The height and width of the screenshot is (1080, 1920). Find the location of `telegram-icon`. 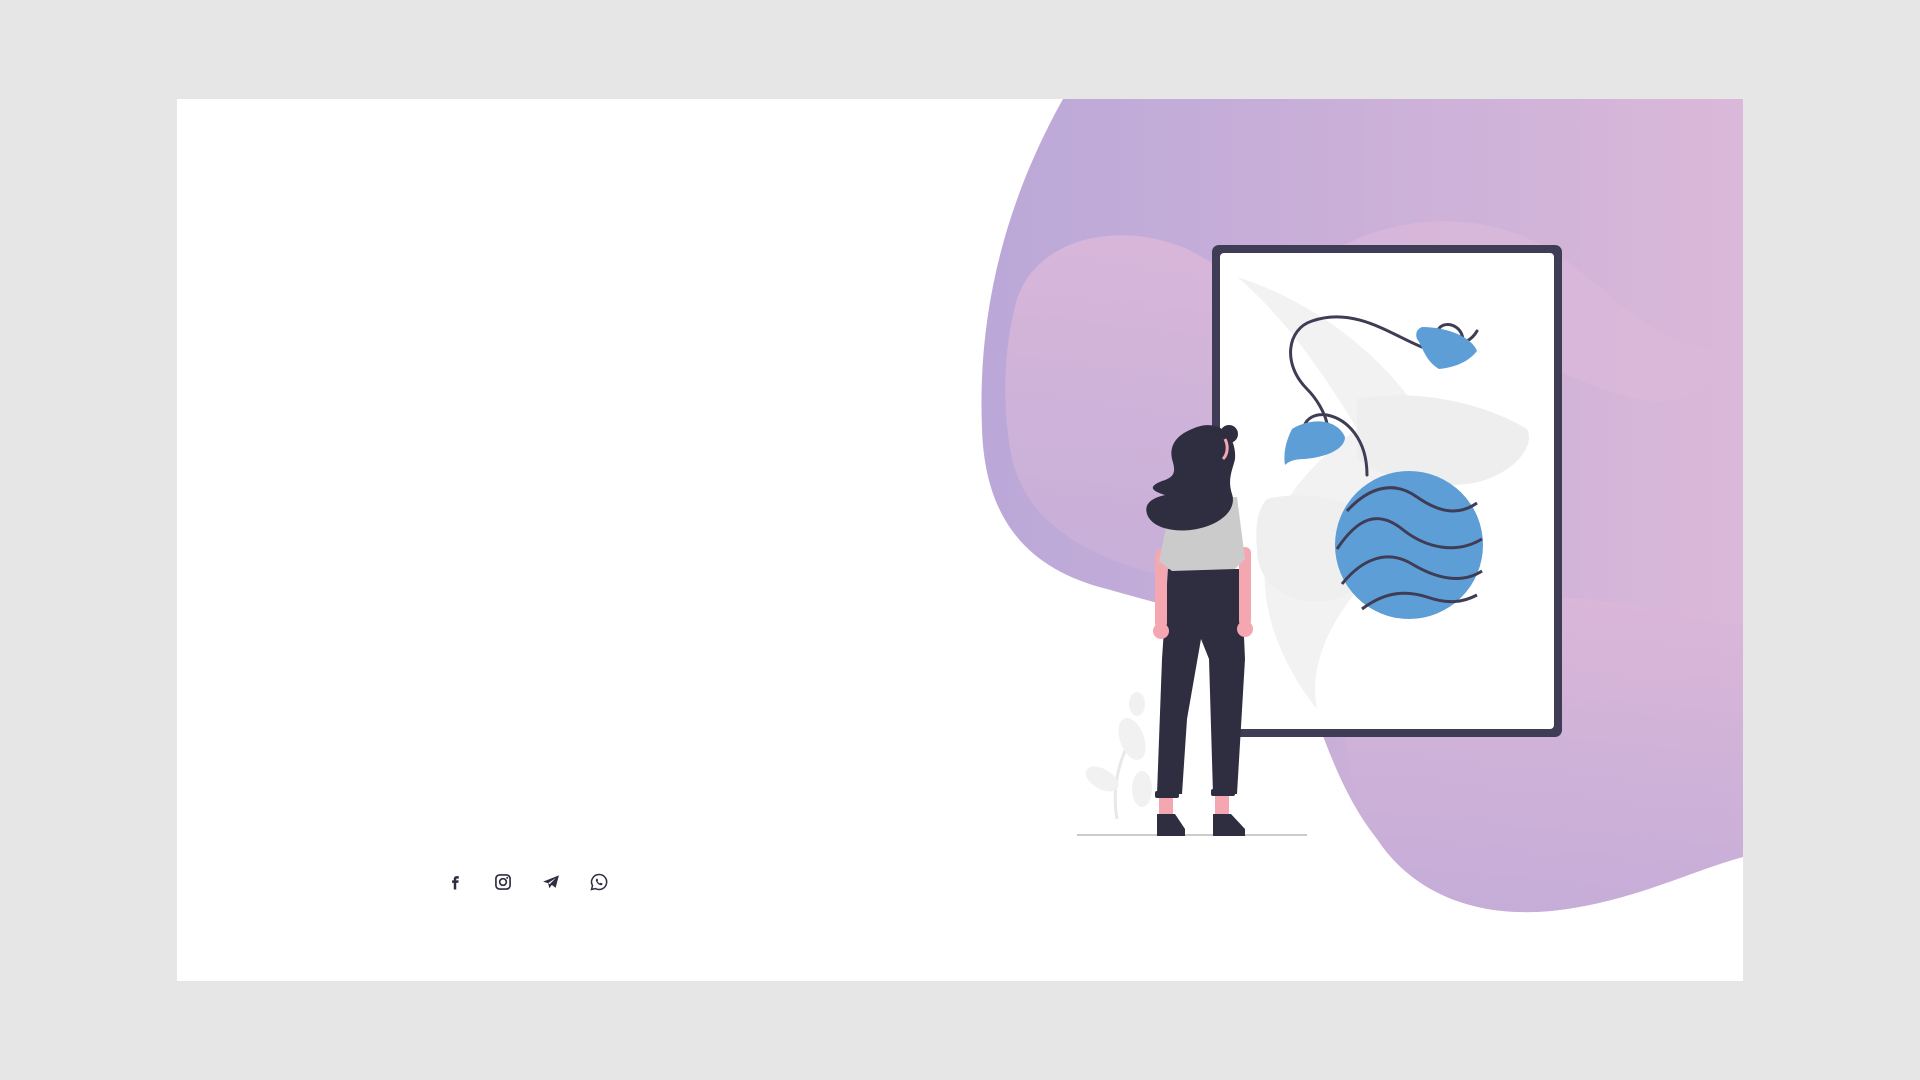

telegram-icon is located at coordinates (551, 882).